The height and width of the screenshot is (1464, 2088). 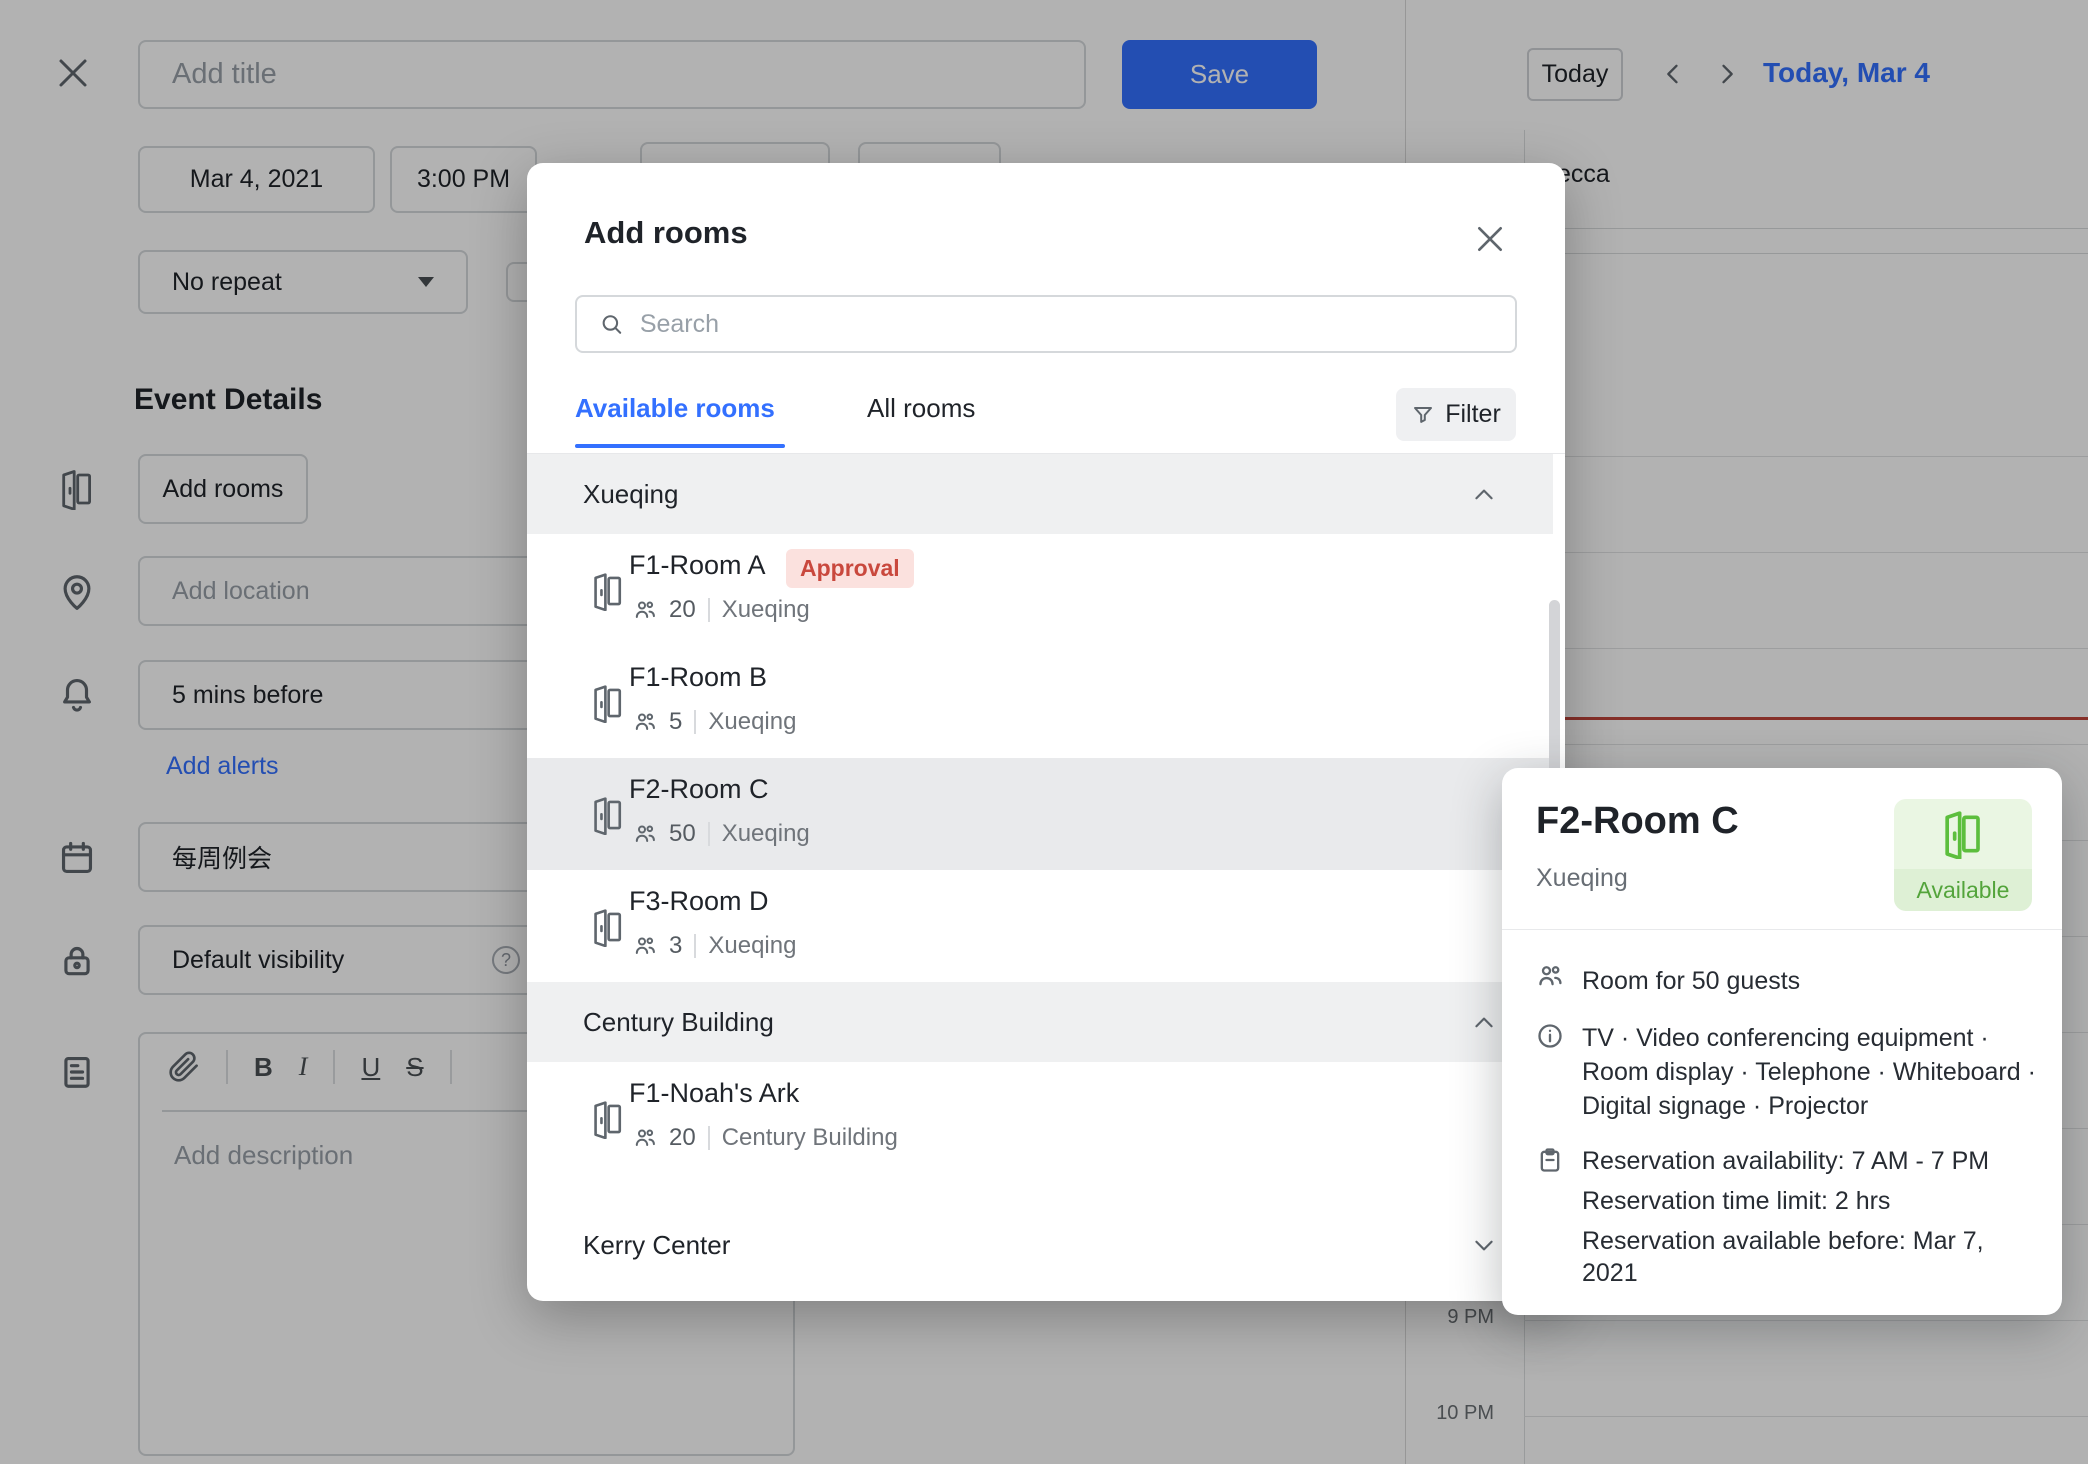 I want to click on room-row: F3-Room D 3 Xueqing, so click(x=1040, y=926).